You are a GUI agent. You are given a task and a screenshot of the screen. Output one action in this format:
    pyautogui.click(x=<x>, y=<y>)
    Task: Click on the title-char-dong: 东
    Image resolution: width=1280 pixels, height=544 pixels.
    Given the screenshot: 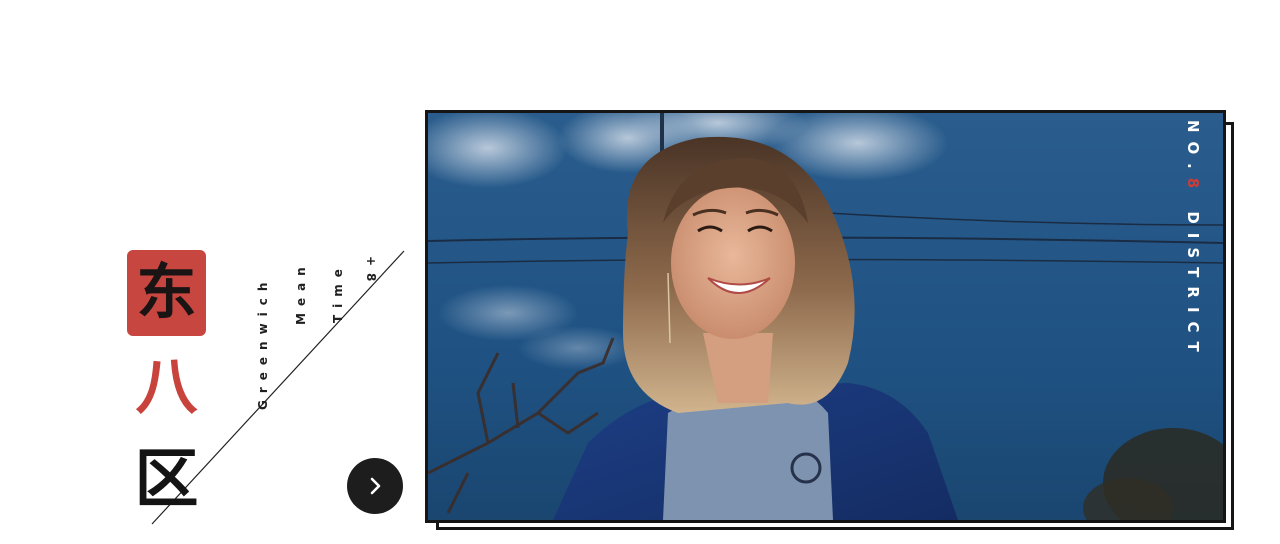 What is the action you would take?
    pyautogui.click(x=166, y=293)
    